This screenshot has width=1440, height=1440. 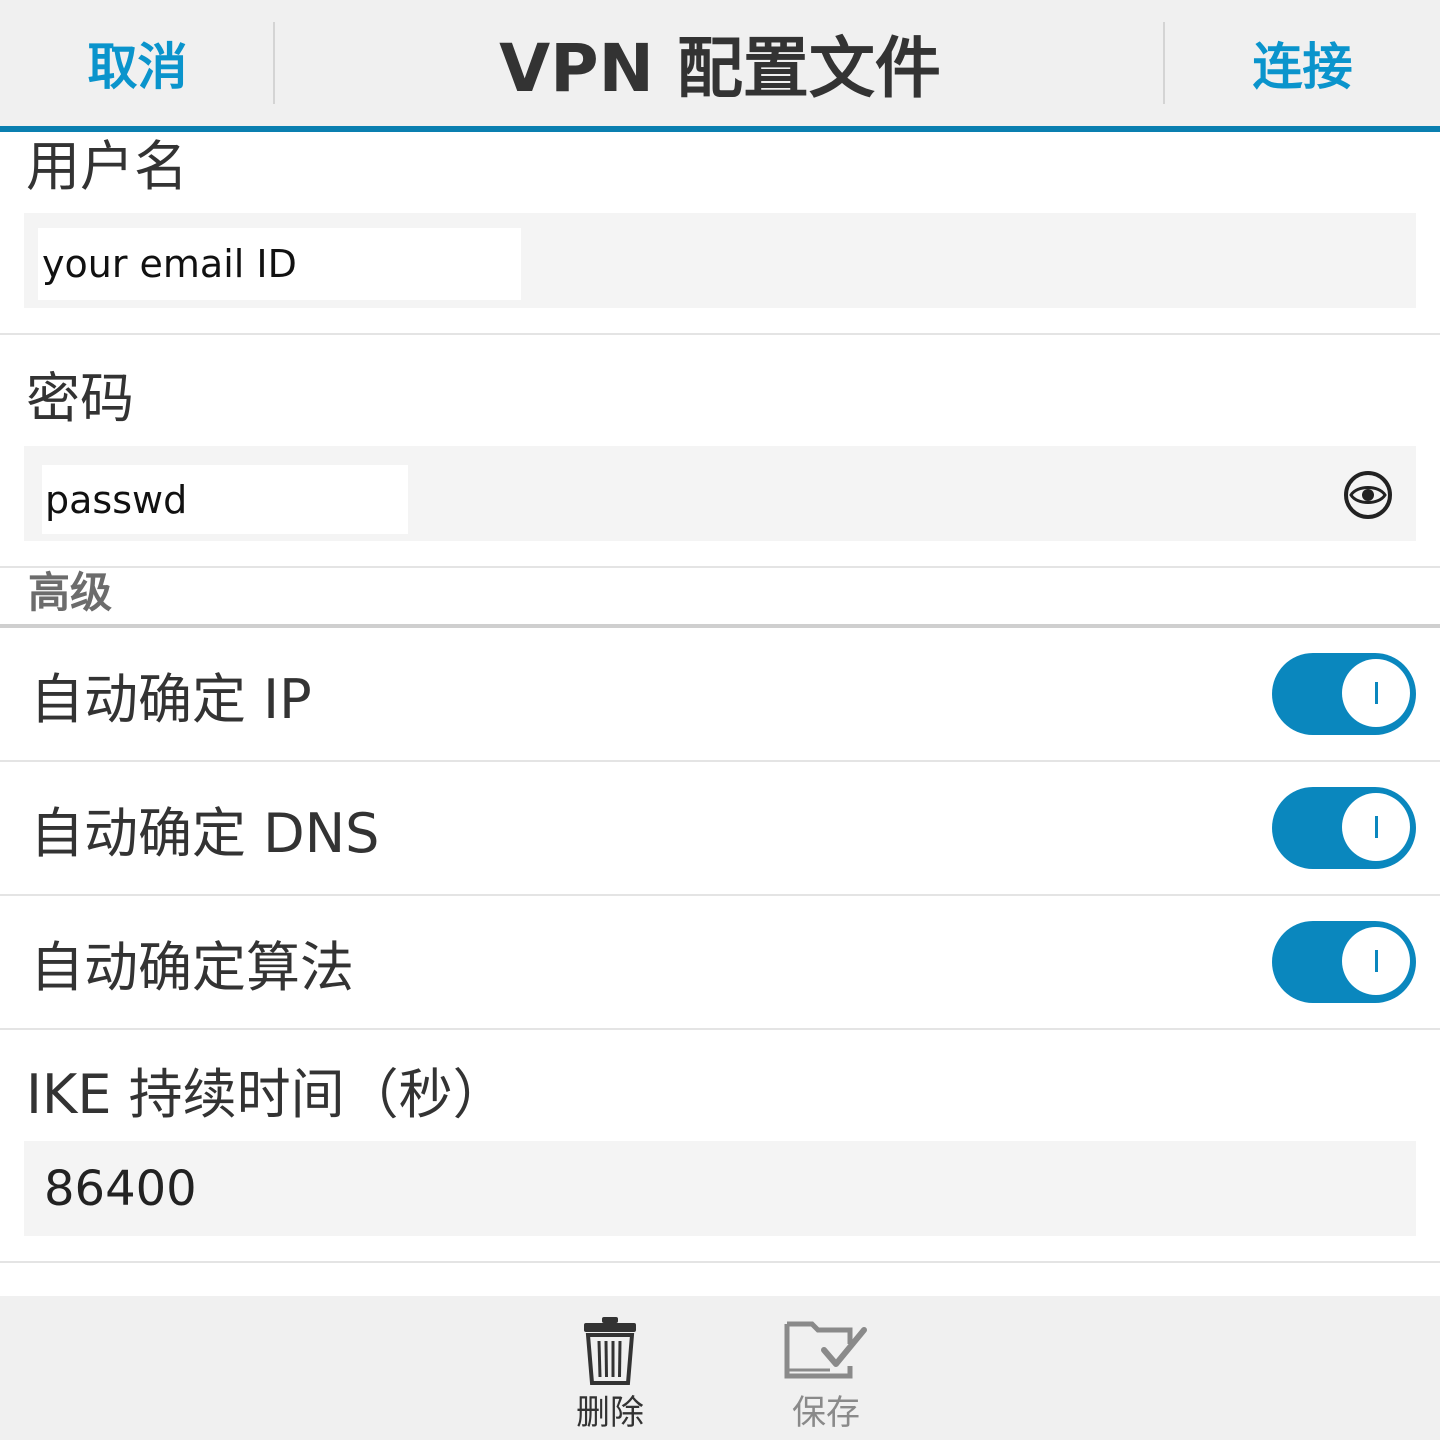 What do you see at coordinates (107, 166) in the screenshot?
I see `username-label: 用户名` at bounding box center [107, 166].